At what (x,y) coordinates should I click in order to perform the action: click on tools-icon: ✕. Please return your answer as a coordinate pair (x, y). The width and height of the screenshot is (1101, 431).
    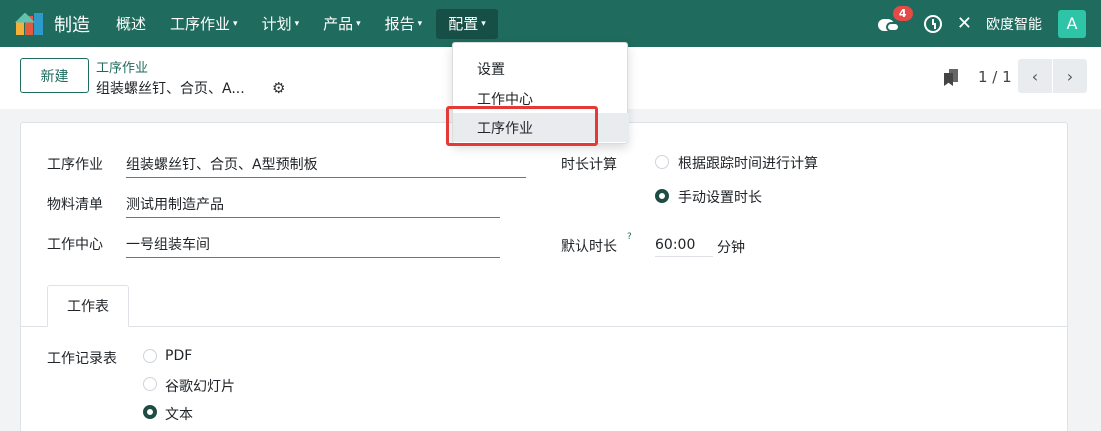
    Looking at the image, I should click on (964, 23).